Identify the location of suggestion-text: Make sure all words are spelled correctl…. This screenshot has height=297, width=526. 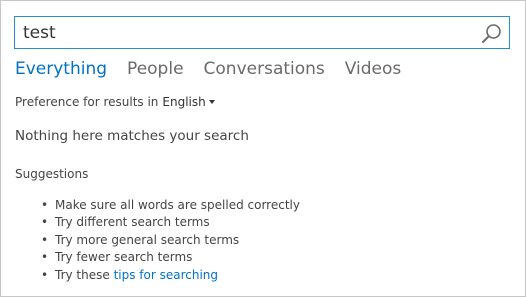
(177, 205).